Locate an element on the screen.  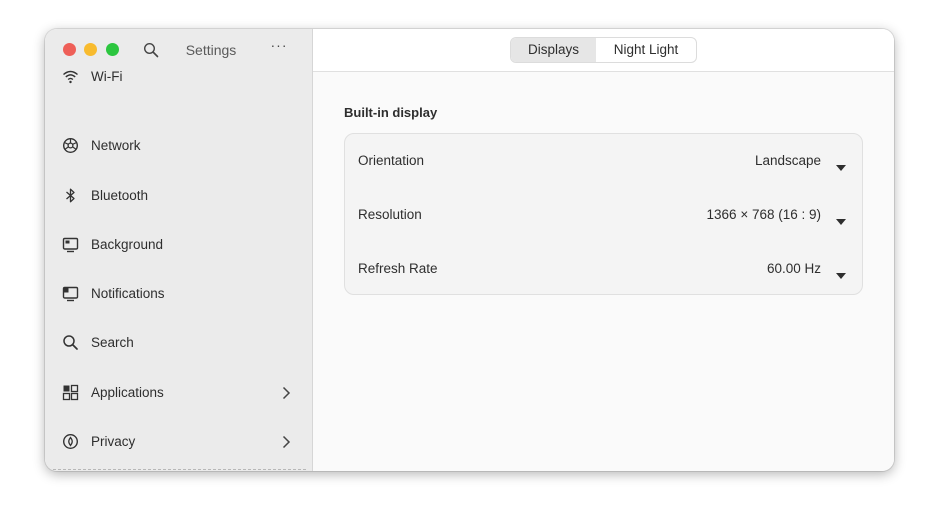
sidebar-item-label: Notifications is located at coordinates (128, 294).